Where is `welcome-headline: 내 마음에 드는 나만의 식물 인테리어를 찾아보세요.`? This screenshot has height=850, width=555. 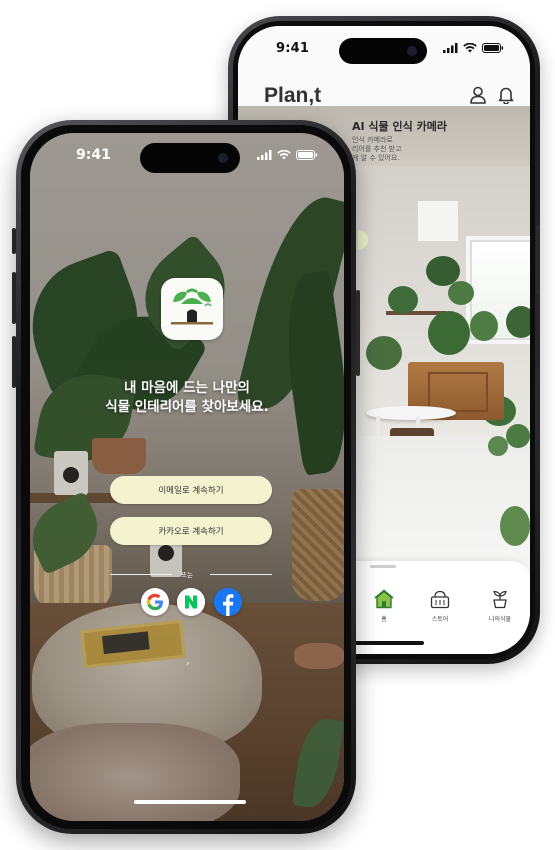 welcome-headline: 내 마음에 드는 나만의 식물 인테리어를 찾아보세요. is located at coordinates (187, 398).